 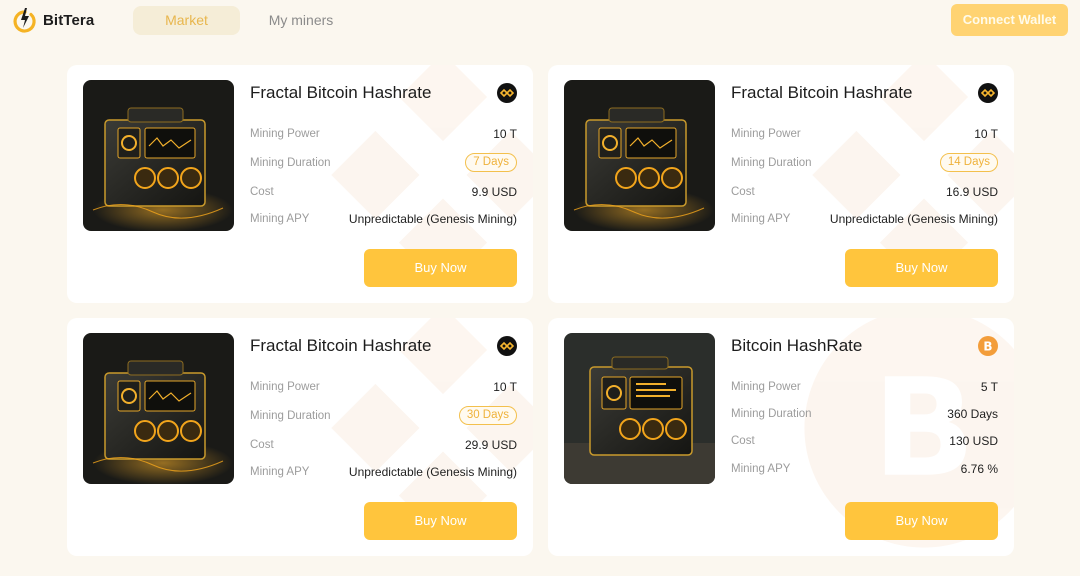 What do you see at coordinates (1009, 20) in the screenshot?
I see `connect-wallet-button: Connect Wallet` at bounding box center [1009, 20].